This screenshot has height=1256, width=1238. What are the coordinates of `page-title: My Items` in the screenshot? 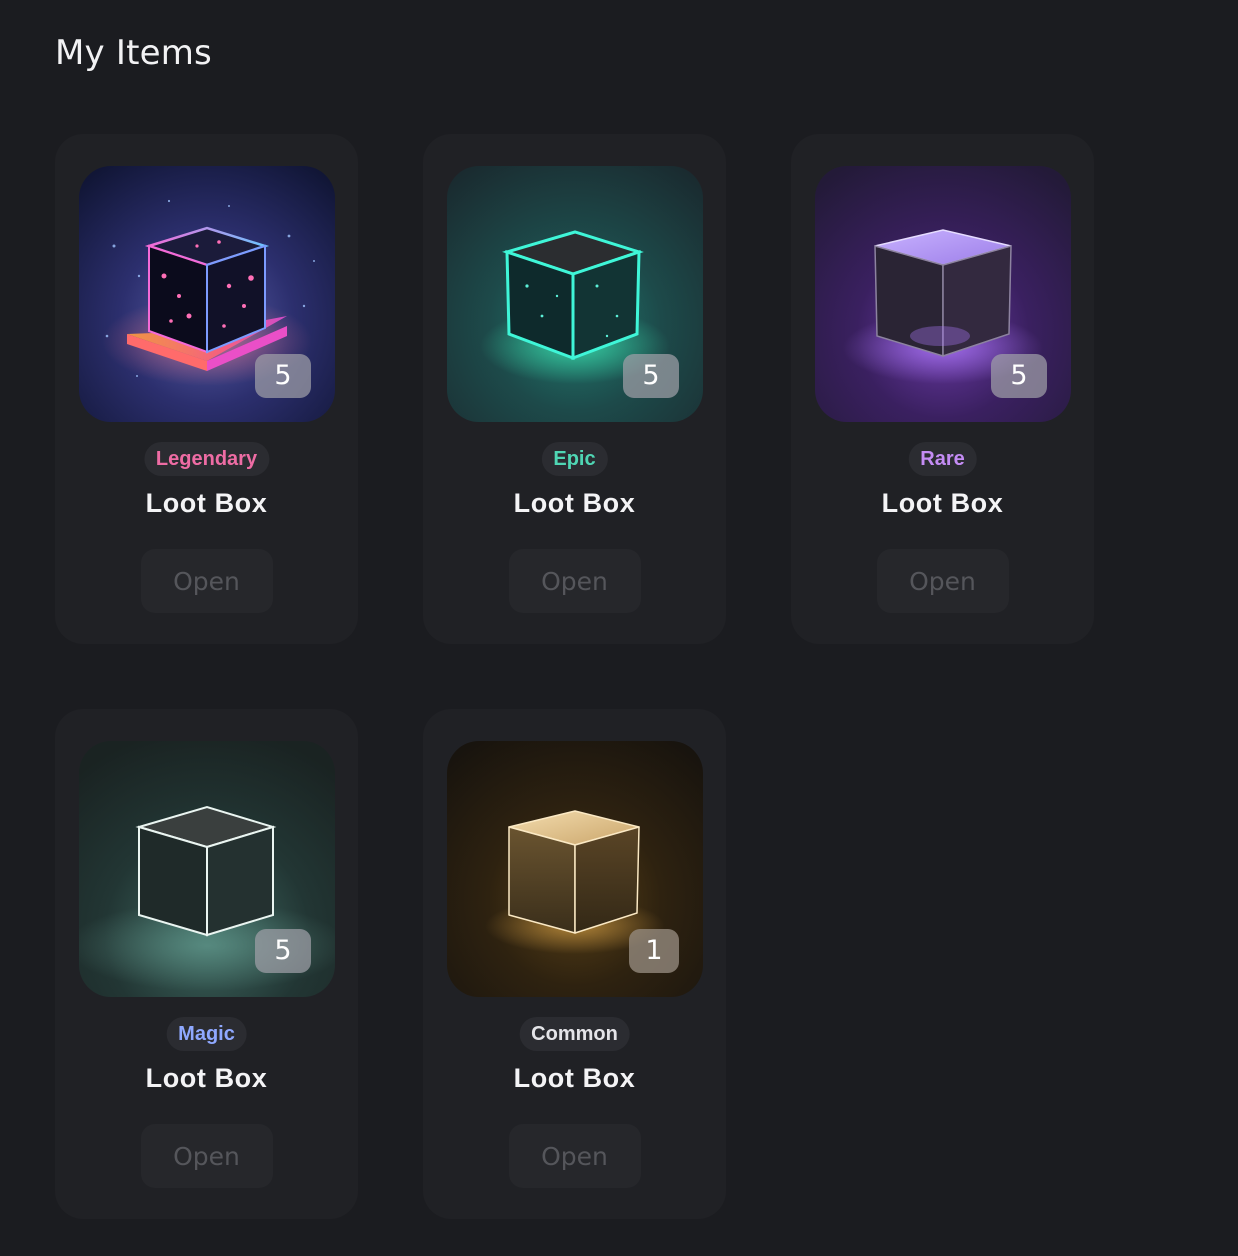 It's located at (133, 53).